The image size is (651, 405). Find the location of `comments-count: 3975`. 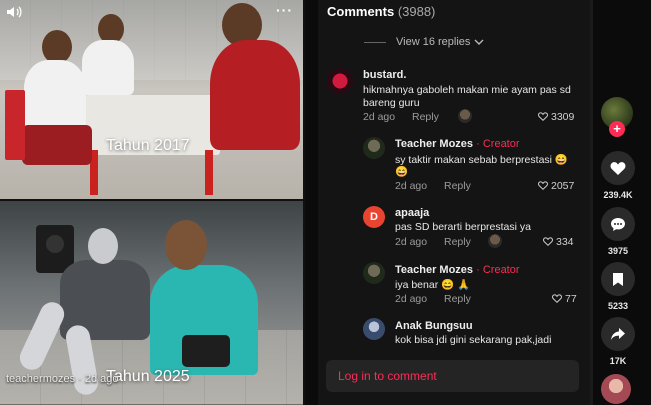

comments-count: 3975 is located at coordinates (618, 251).